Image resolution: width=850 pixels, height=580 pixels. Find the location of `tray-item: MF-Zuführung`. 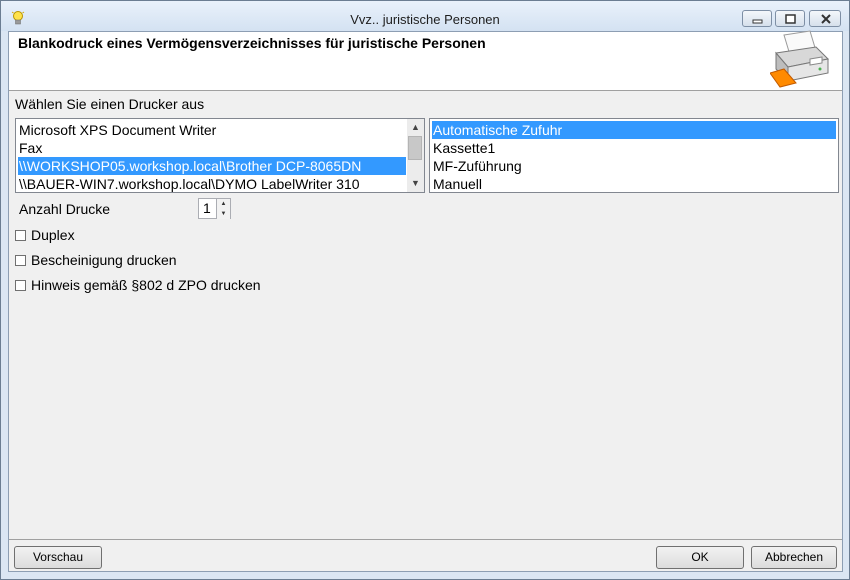

tray-item: MF-Zuführung is located at coordinates (477, 166).